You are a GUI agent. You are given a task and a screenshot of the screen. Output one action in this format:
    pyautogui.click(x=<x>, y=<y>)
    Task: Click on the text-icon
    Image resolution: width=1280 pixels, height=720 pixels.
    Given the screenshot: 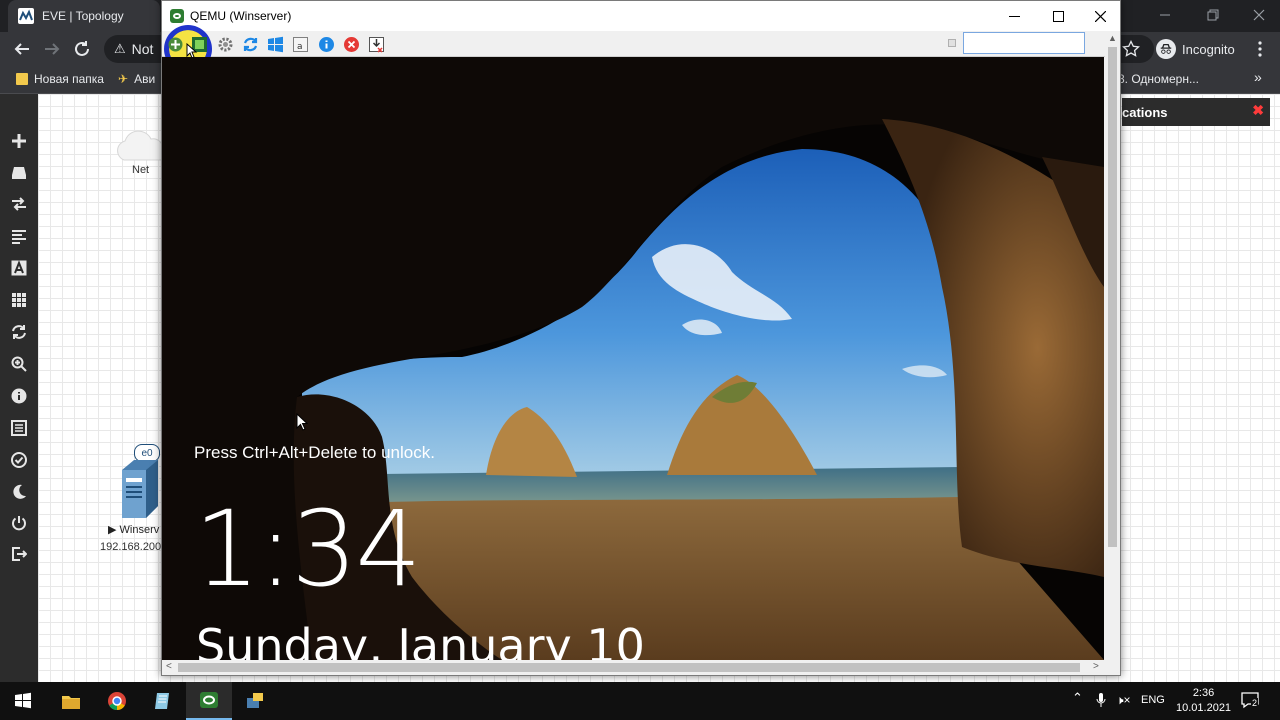 What is the action you would take?
    pyautogui.click(x=19, y=268)
    